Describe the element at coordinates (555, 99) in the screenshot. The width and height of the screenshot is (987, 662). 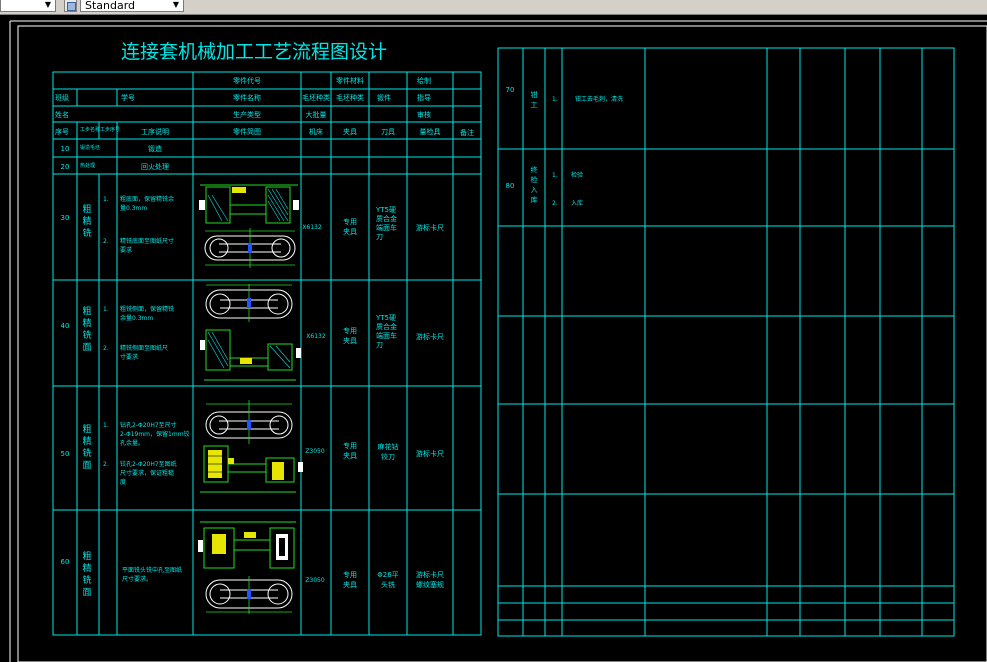
I see `row70-step1: 1.` at that location.